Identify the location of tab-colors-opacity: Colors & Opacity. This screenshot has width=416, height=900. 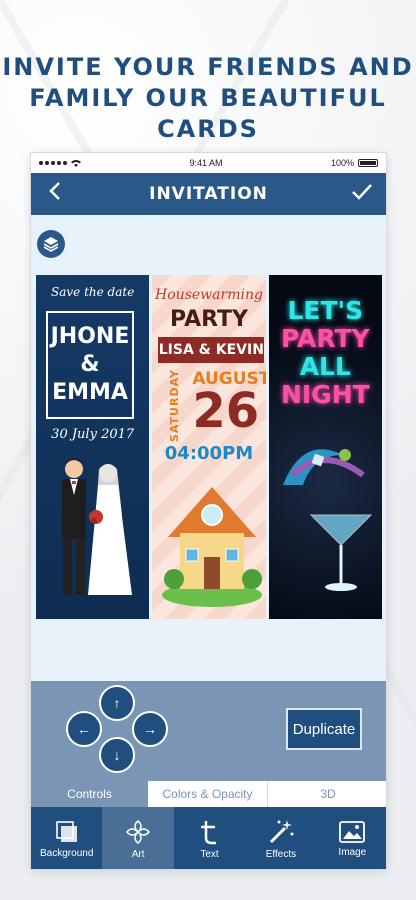
(208, 794).